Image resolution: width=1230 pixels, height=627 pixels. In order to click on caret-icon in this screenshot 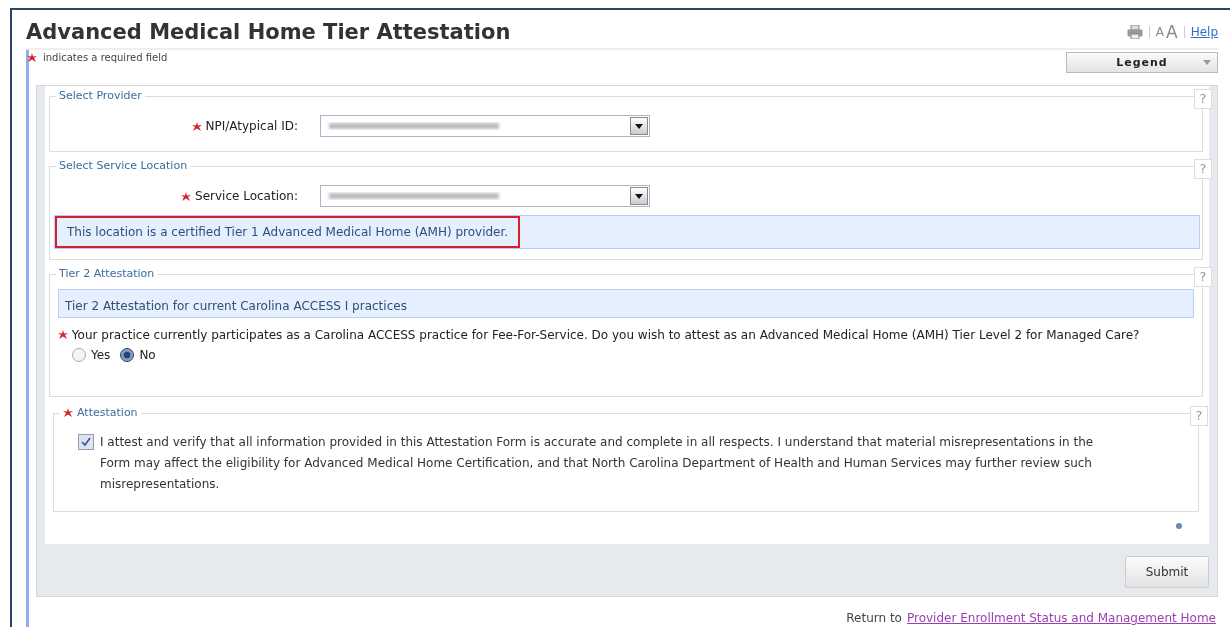, I will do `click(1207, 62)`.